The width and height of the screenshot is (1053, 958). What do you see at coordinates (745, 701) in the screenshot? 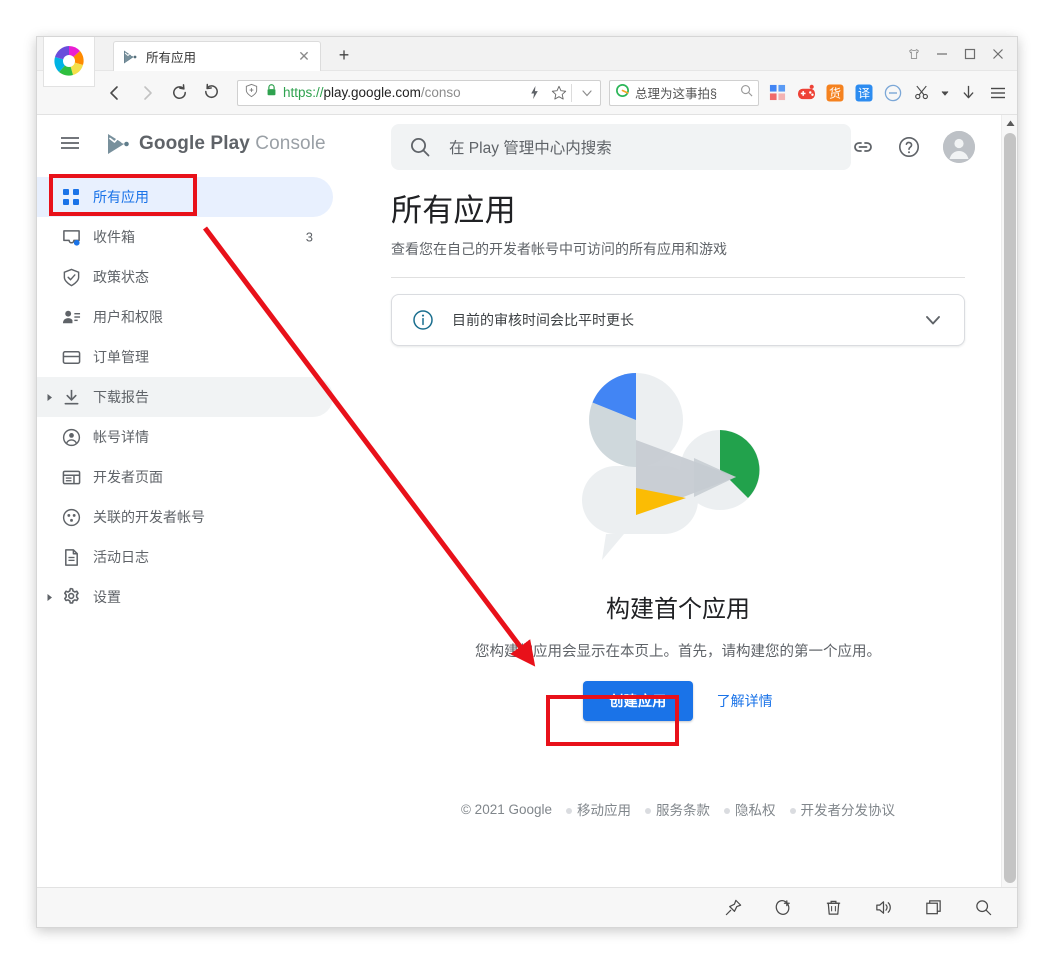
I see `learn-more-link: 了解详情` at bounding box center [745, 701].